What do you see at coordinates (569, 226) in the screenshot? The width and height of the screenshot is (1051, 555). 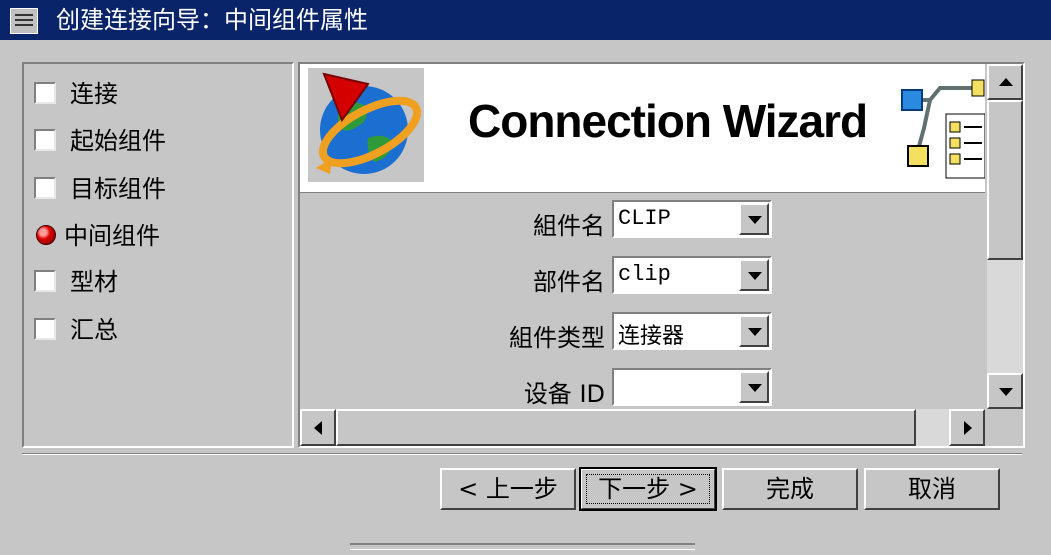 I see `field-label: 組件名` at bounding box center [569, 226].